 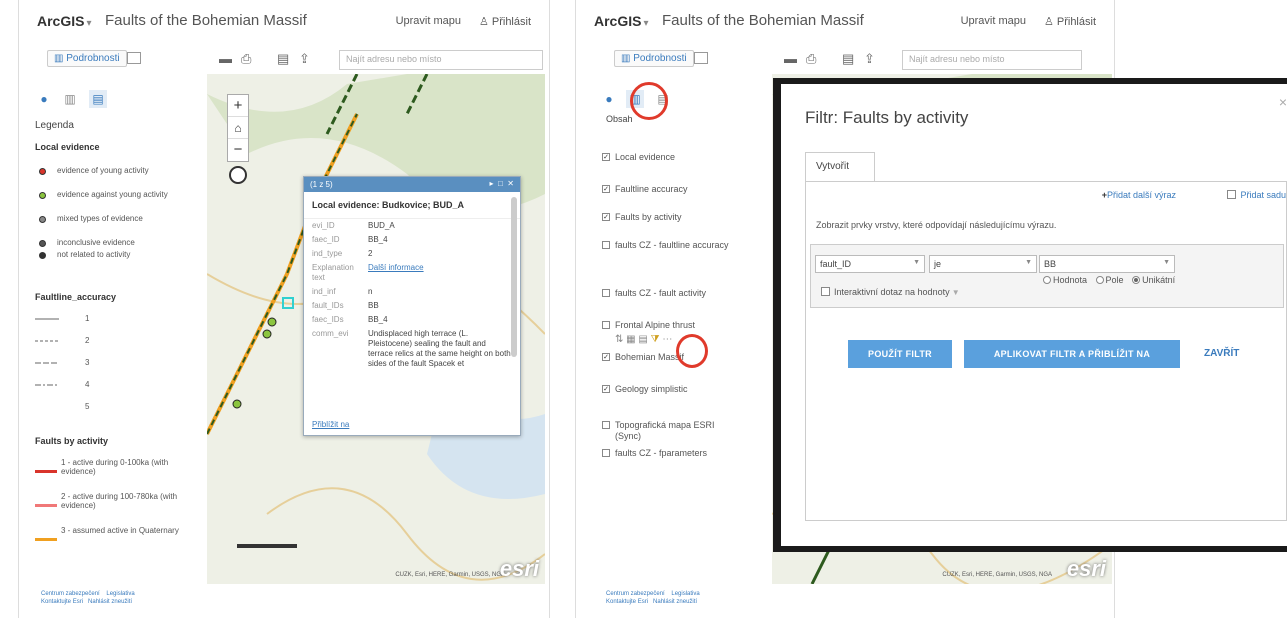 I want to click on add-expression-button: +Přidat další výraz, so click(x=1139, y=195).